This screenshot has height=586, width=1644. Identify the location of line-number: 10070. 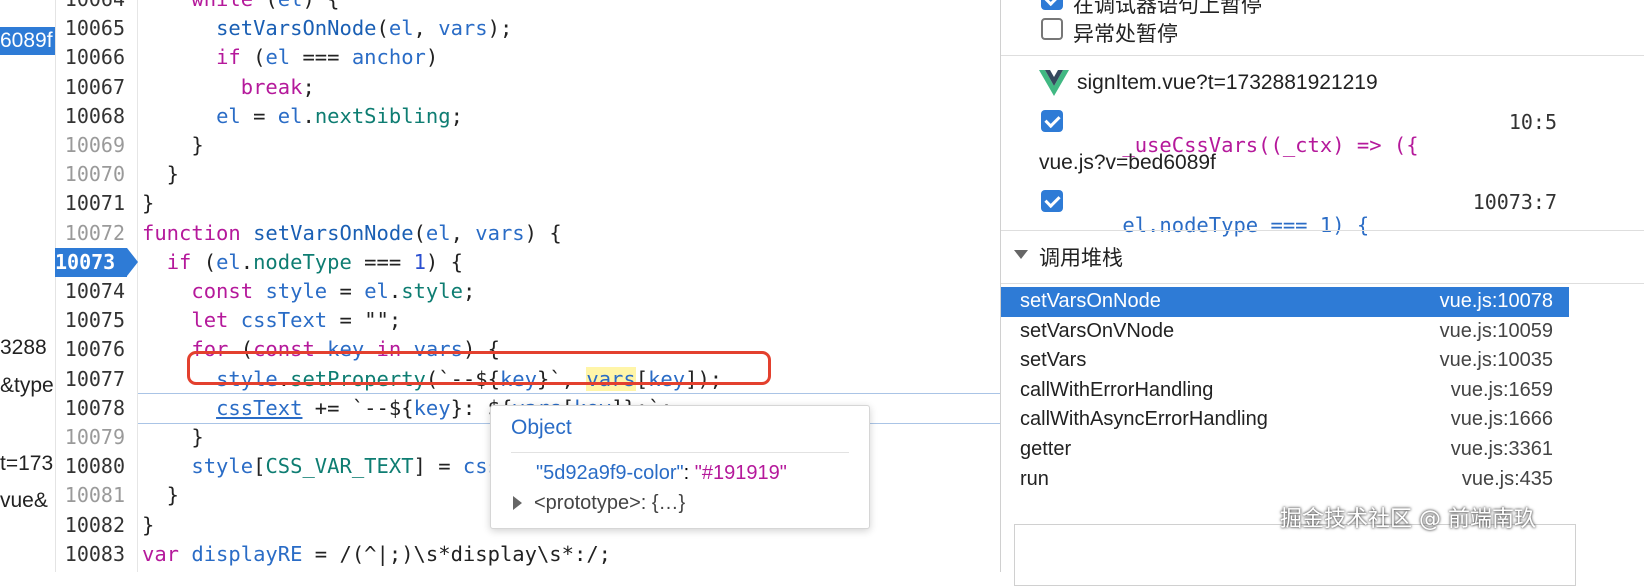
(96, 174).